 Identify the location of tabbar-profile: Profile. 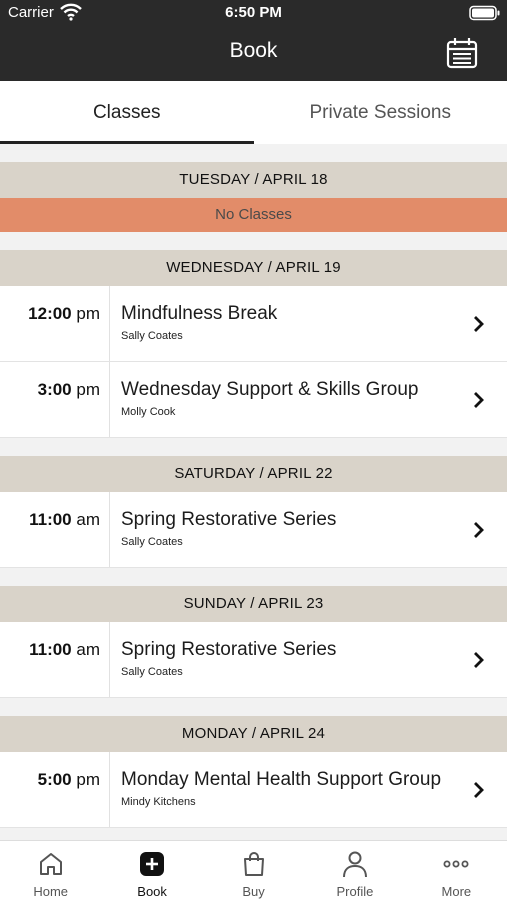
(354, 870).